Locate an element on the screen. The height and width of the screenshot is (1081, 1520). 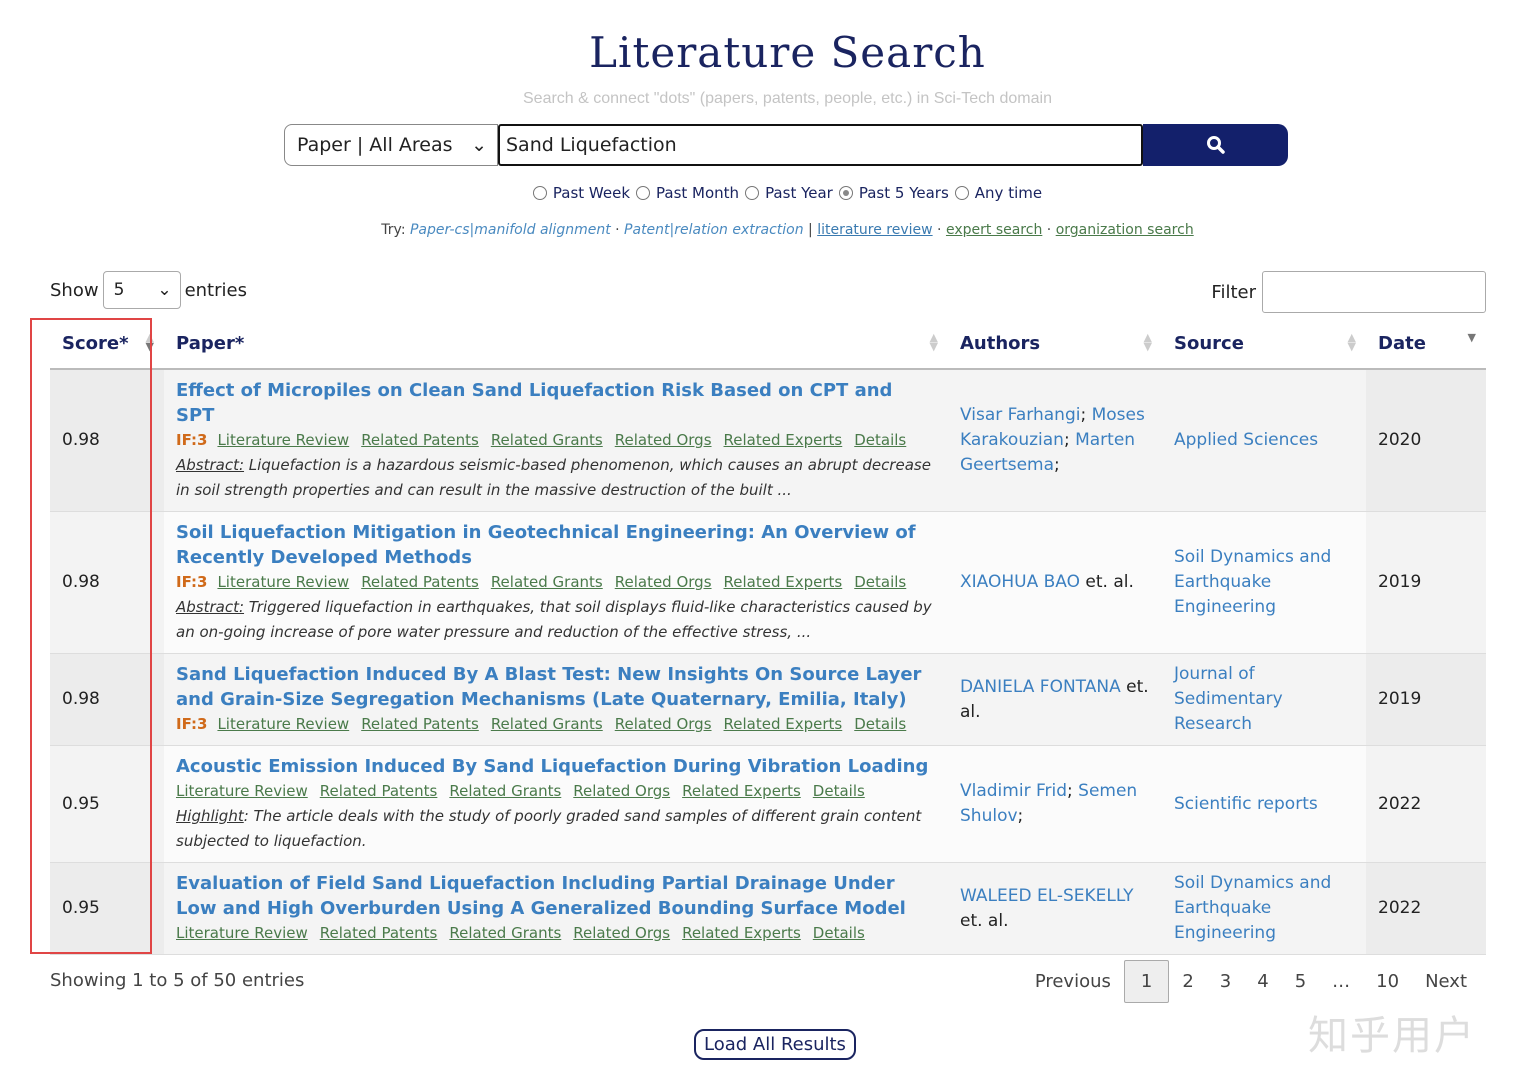
expert-search-link: expert search is located at coordinates (994, 230).